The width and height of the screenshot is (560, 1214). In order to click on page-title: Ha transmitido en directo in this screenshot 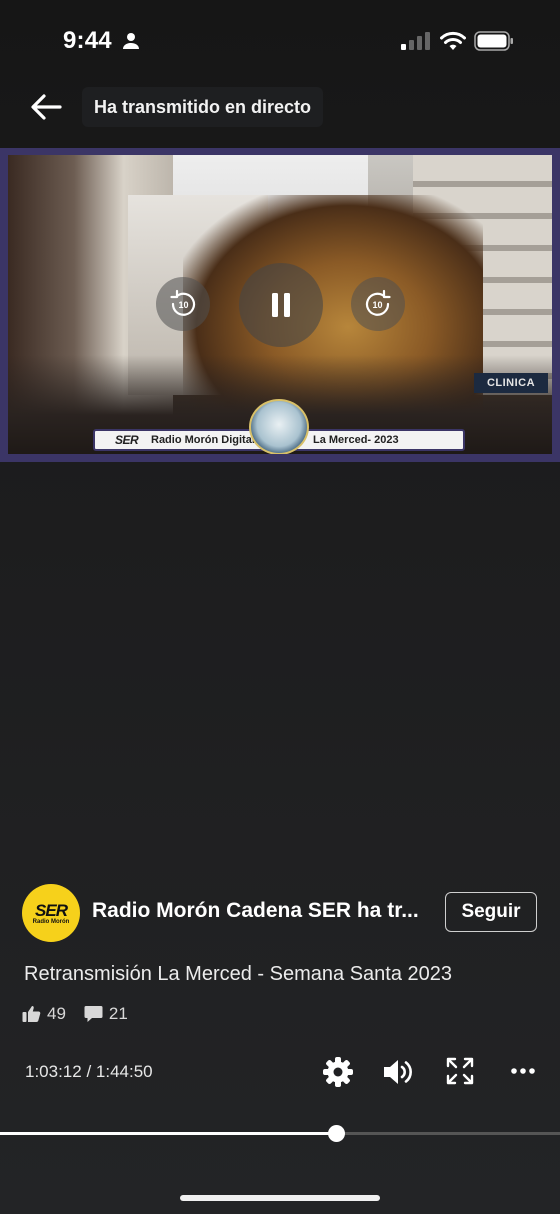, I will do `click(203, 107)`.